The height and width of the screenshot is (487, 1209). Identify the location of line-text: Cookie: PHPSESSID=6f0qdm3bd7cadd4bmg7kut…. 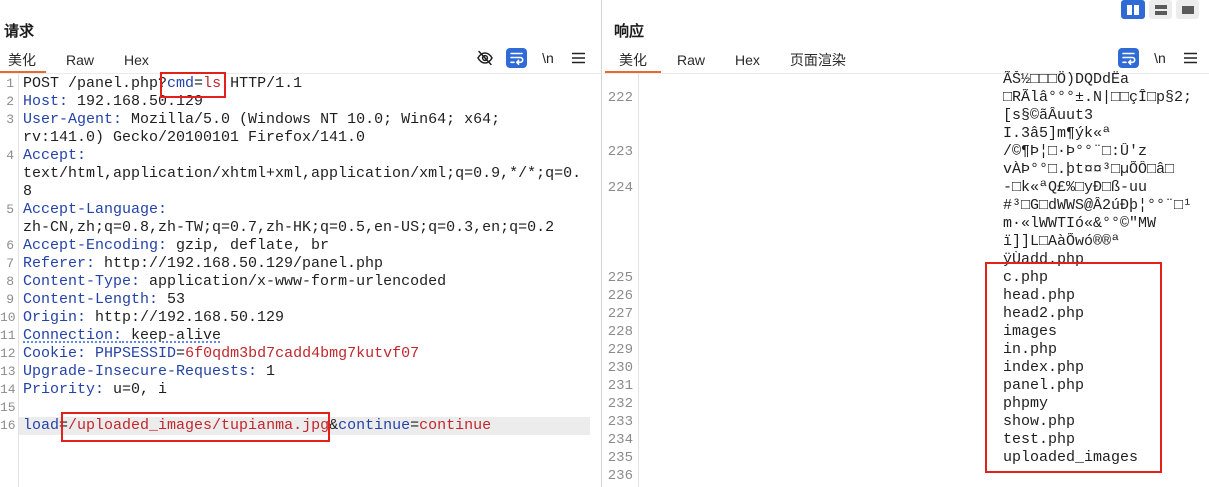
(304, 354).